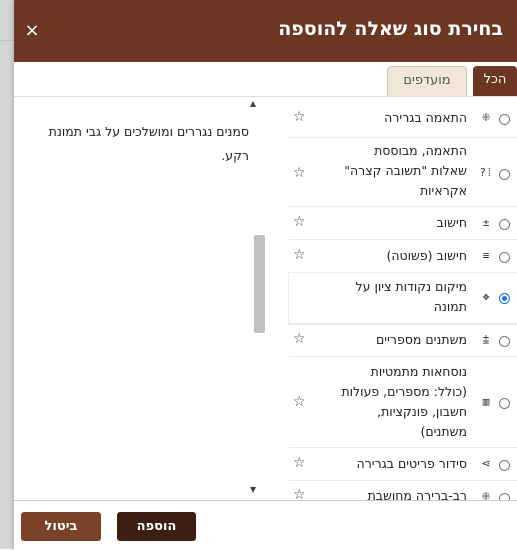  What do you see at coordinates (495, 81) in the screenshot?
I see `tab-all: הכל` at bounding box center [495, 81].